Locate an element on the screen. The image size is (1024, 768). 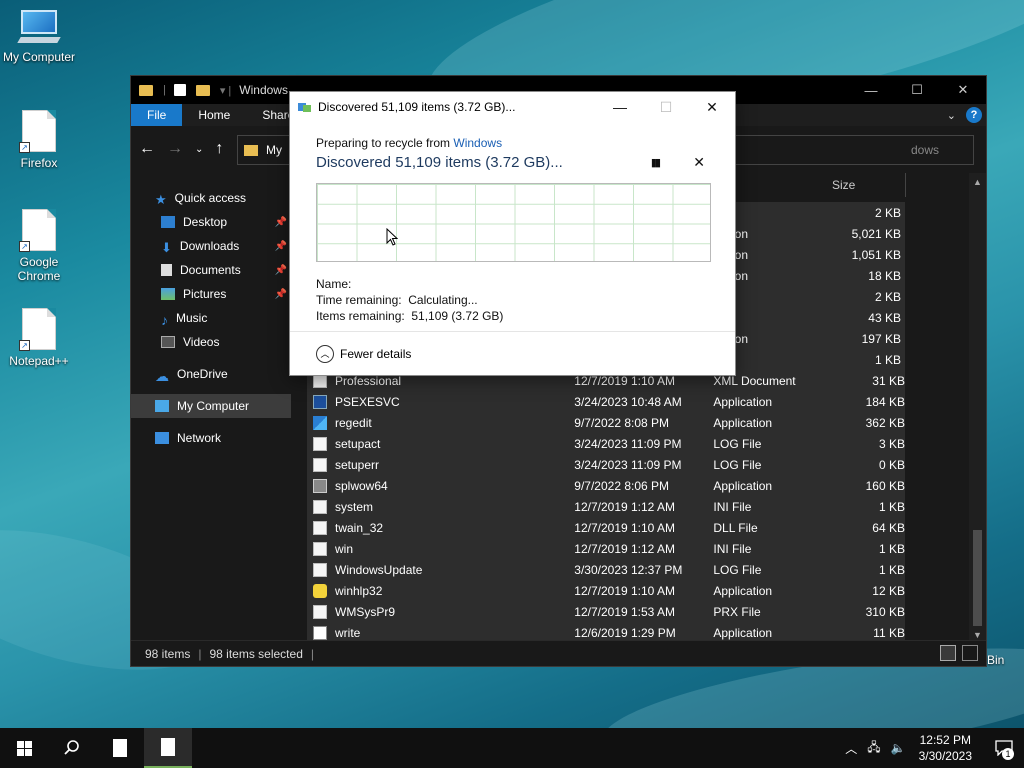
file-name: splwow64 is located at coordinates (361, 485).